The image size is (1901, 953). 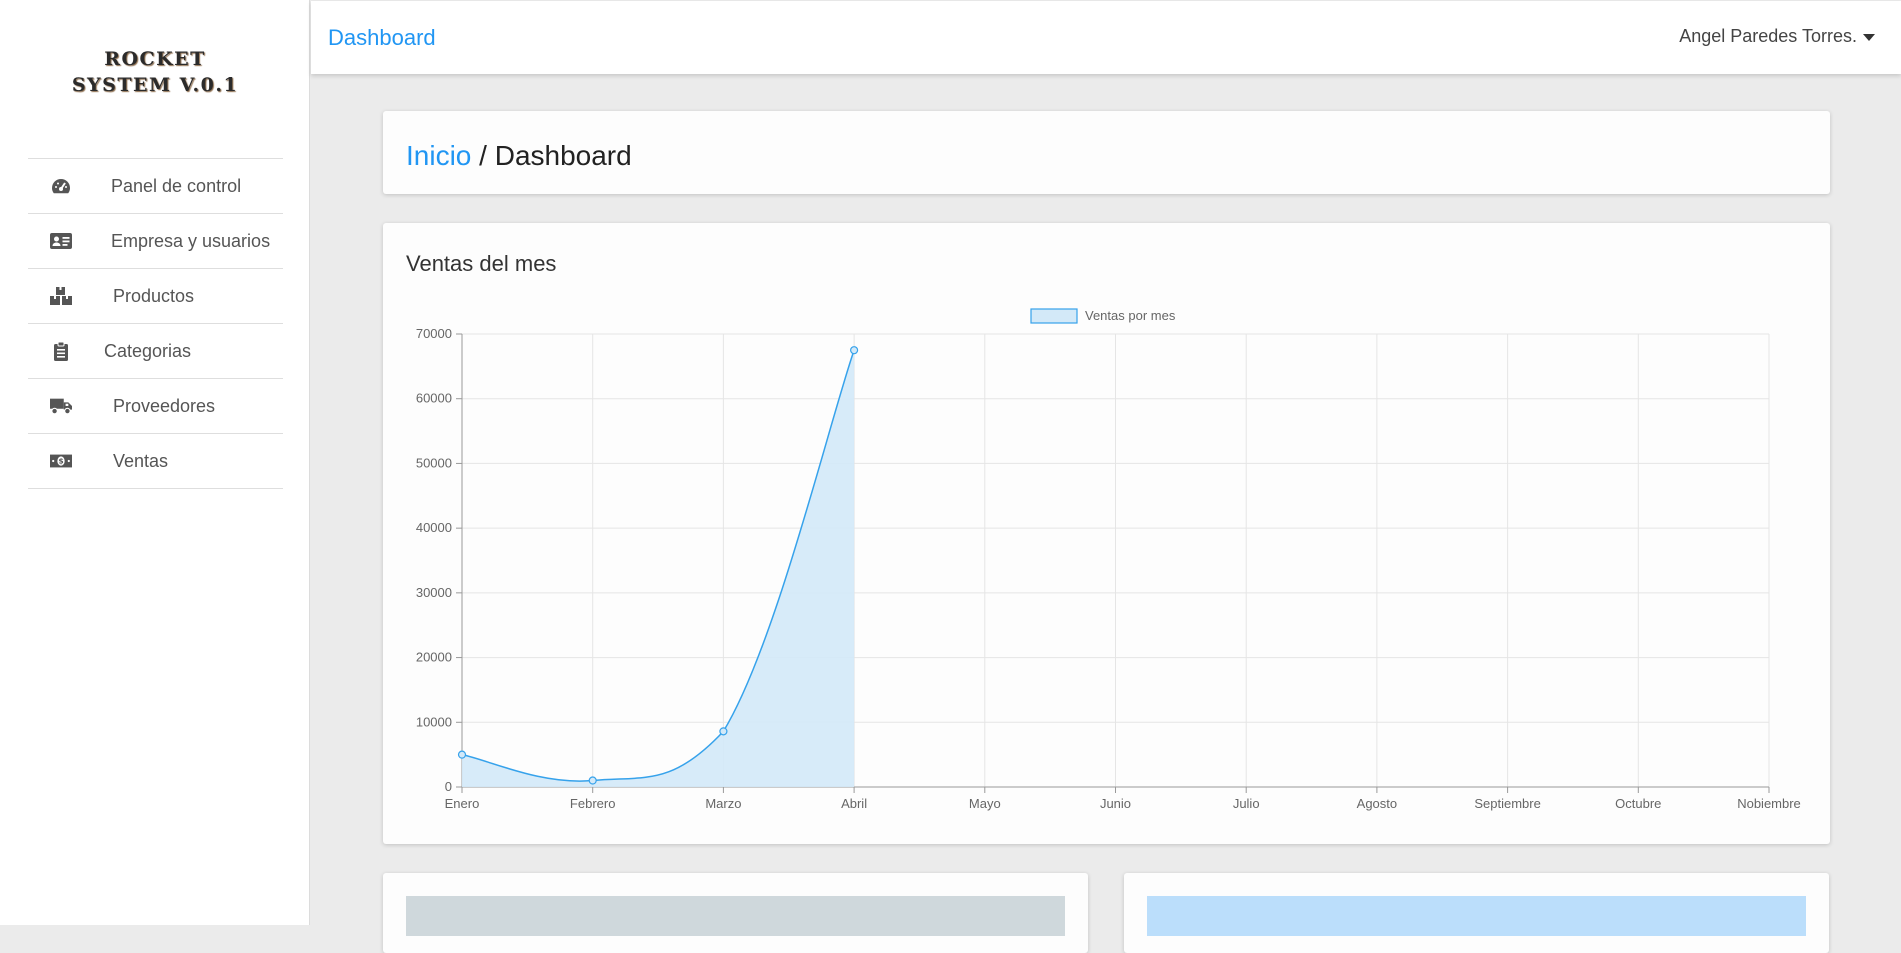 What do you see at coordinates (563, 155) in the screenshot?
I see `breadcrumb-current: Dashboard` at bounding box center [563, 155].